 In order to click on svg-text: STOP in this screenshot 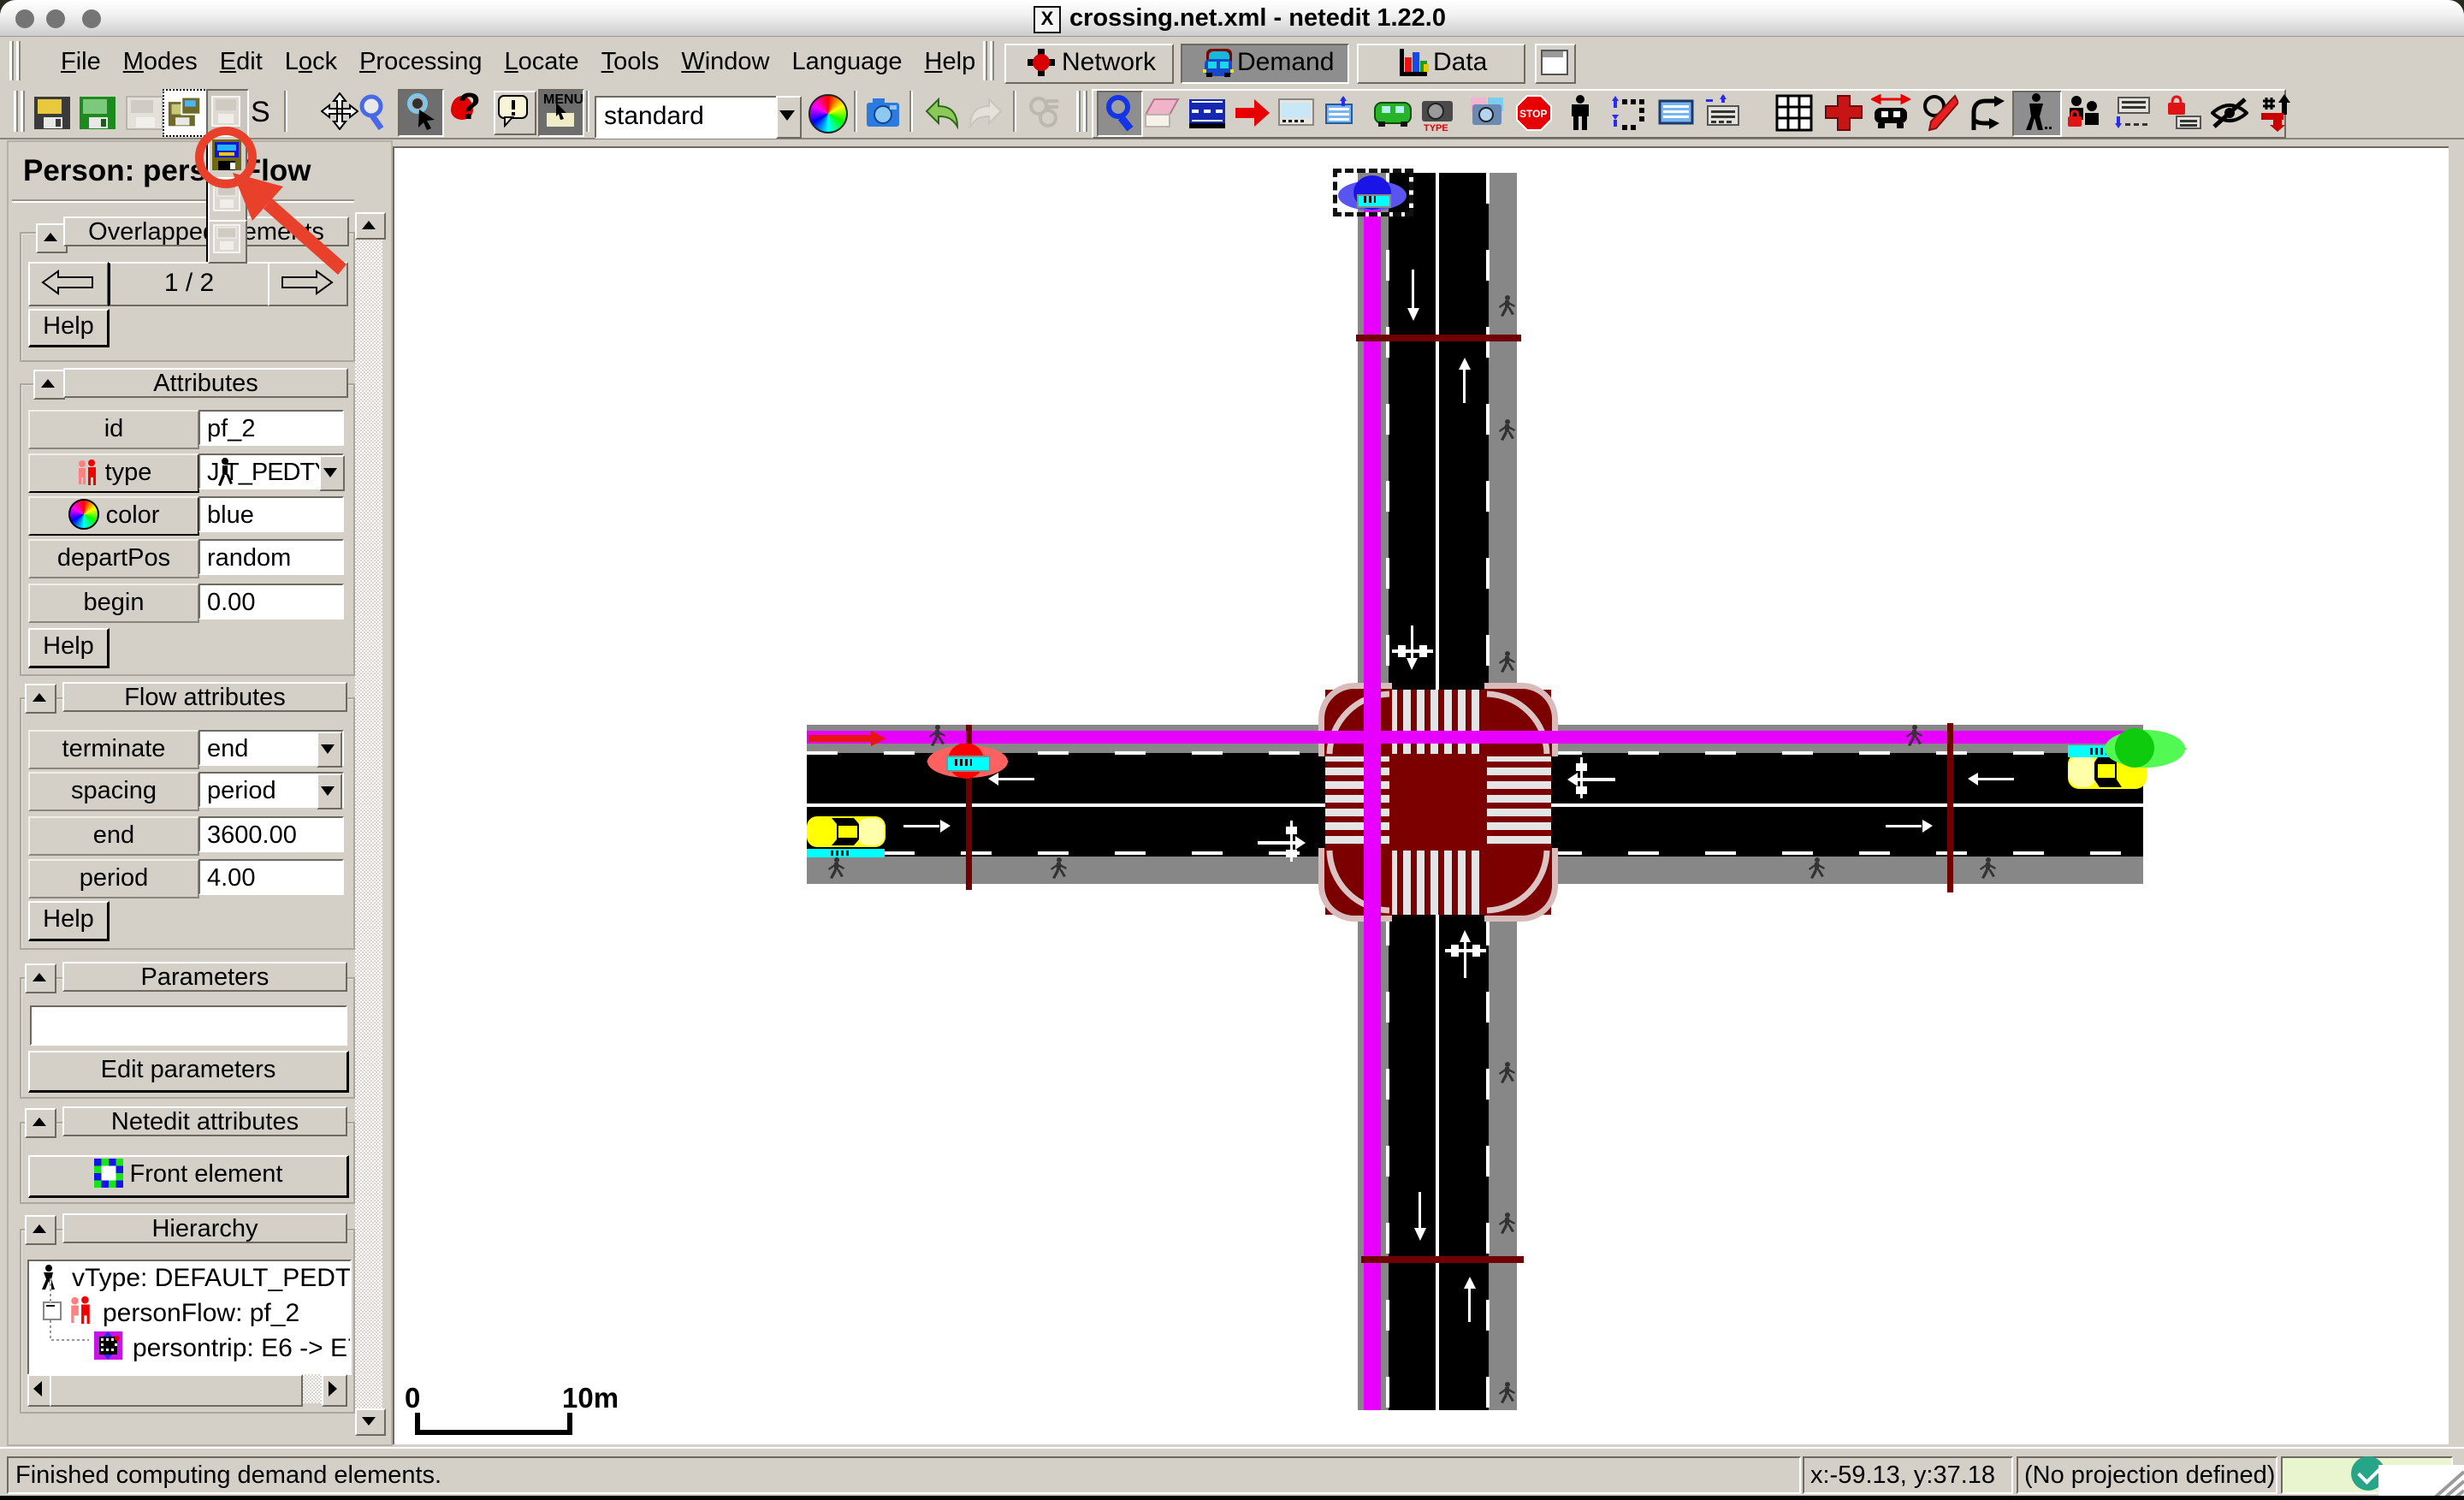, I will do `click(1533, 114)`.